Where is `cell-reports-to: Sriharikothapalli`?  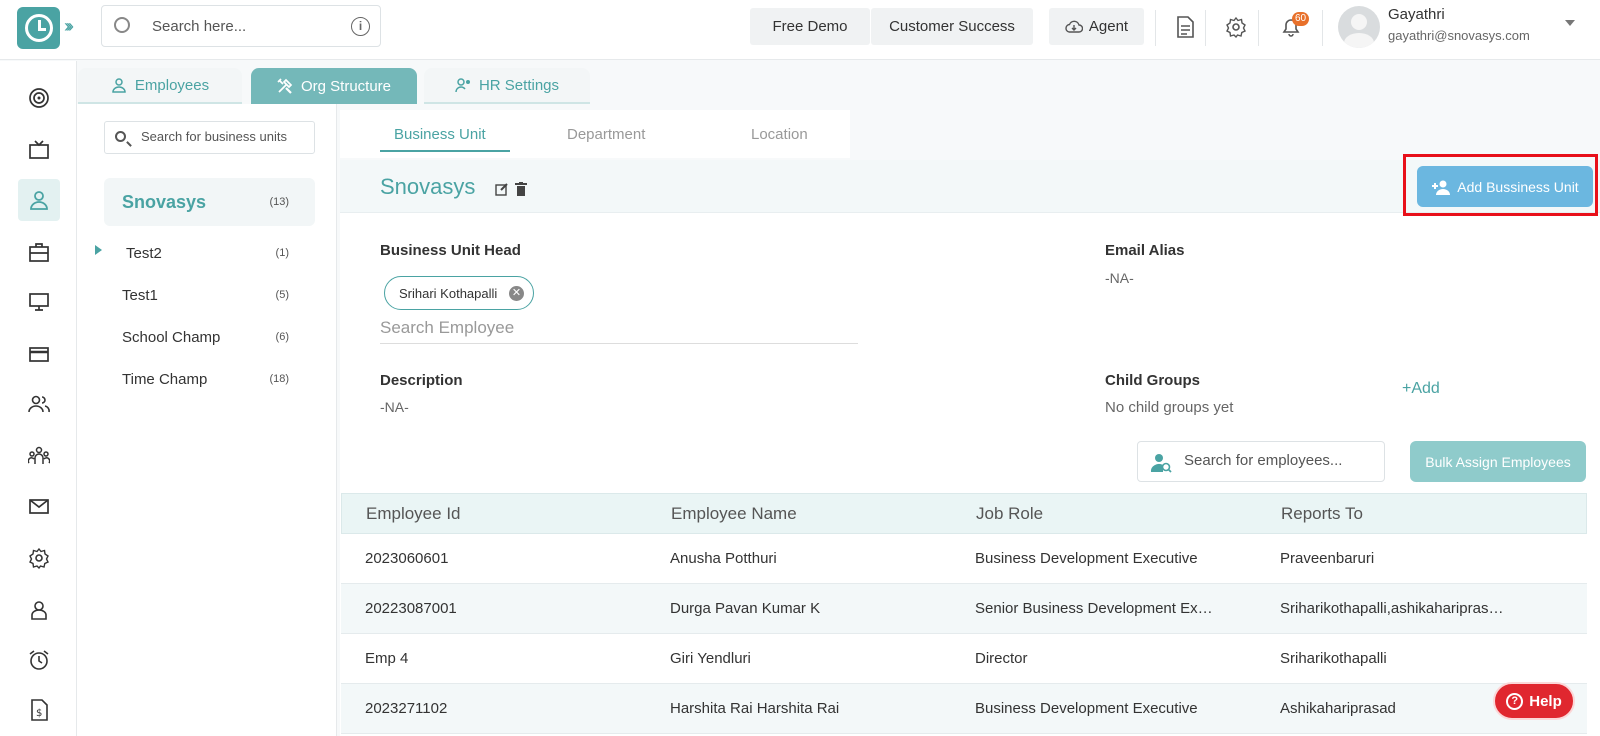 cell-reports-to: Sriharikothapalli is located at coordinates (1333, 658).